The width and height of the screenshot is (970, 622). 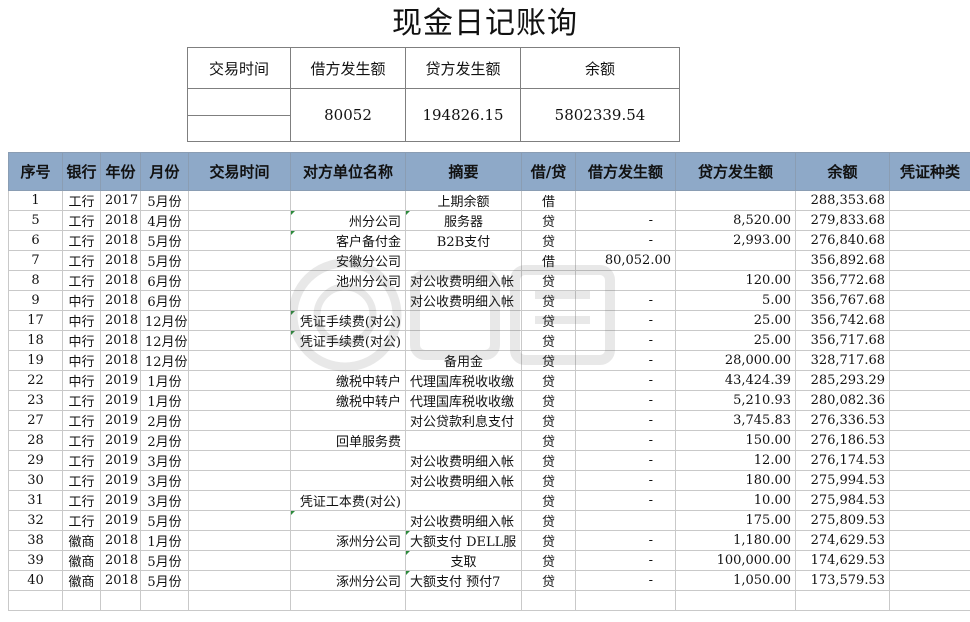 What do you see at coordinates (463, 171) in the screenshot?
I see `header-summary: 摘要` at bounding box center [463, 171].